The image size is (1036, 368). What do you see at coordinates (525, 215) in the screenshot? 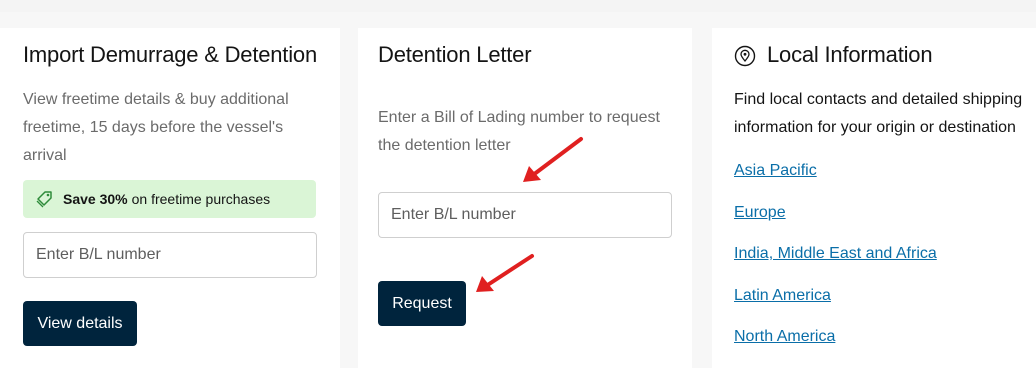
I see `detention-bl-input` at bounding box center [525, 215].